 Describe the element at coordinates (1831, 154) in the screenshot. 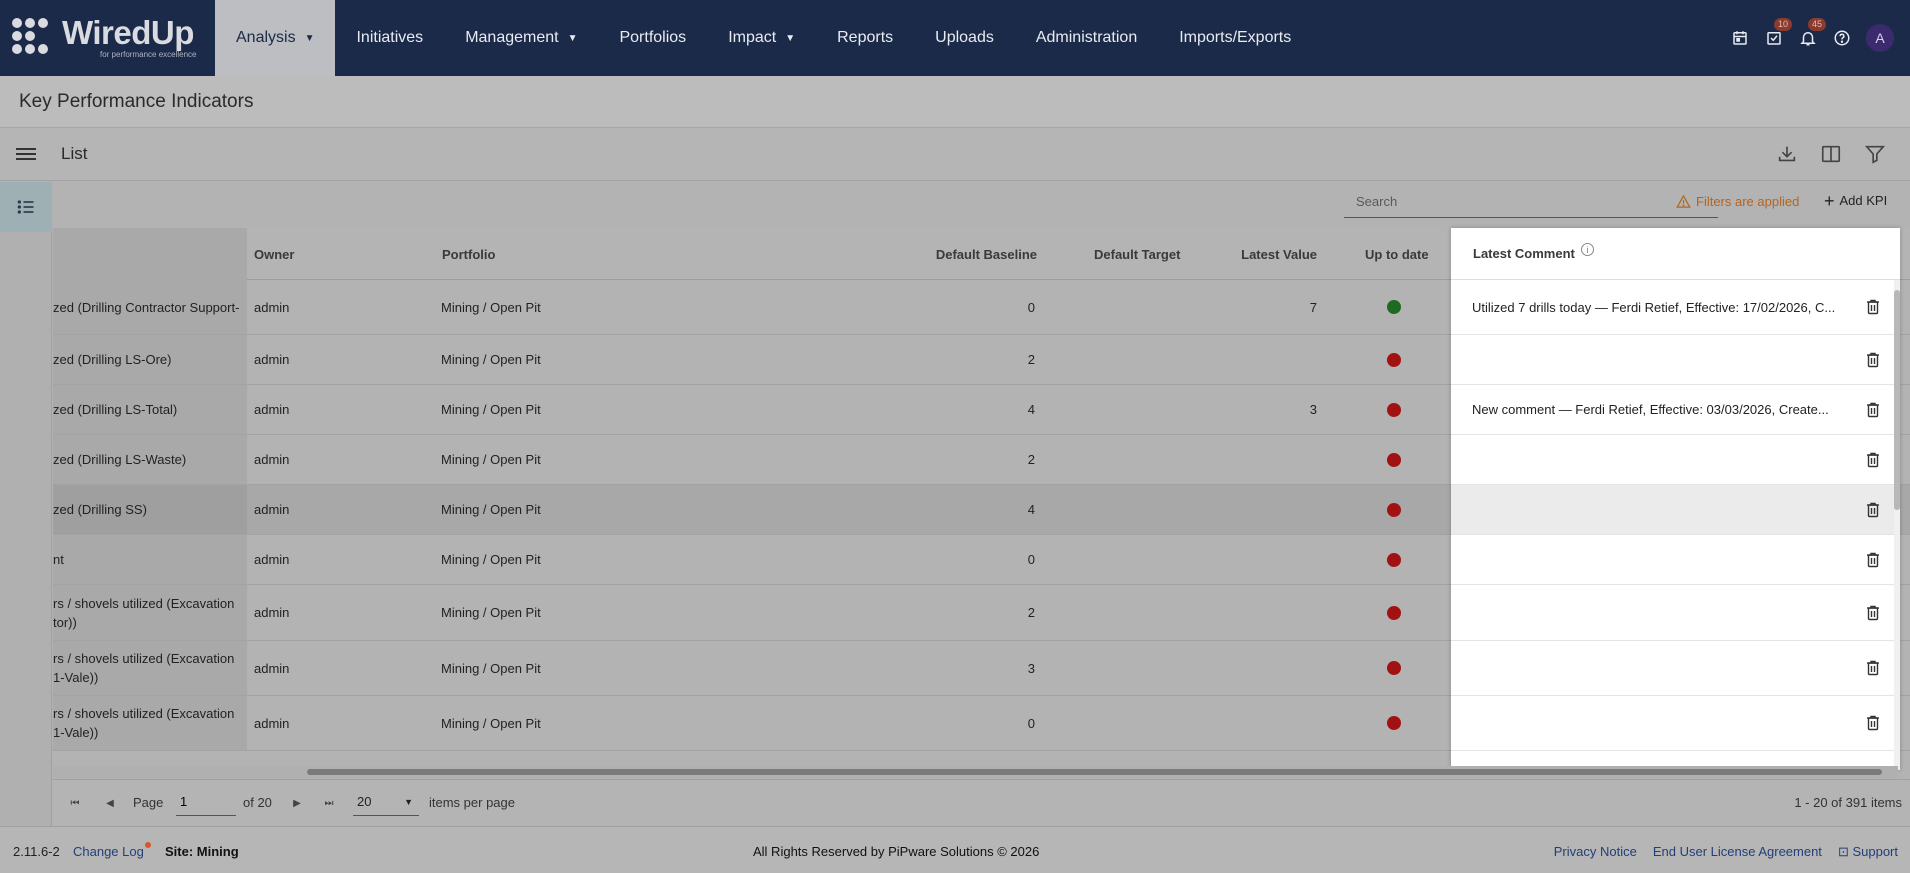

I see `columns-icon` at that location.